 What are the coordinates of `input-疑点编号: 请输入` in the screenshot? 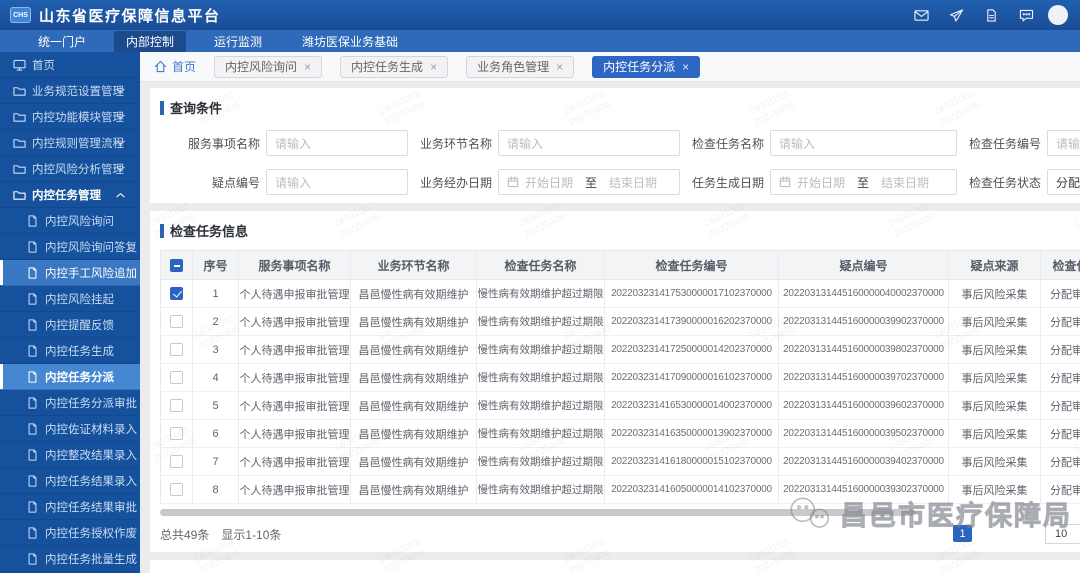 It's located at (337, 182).